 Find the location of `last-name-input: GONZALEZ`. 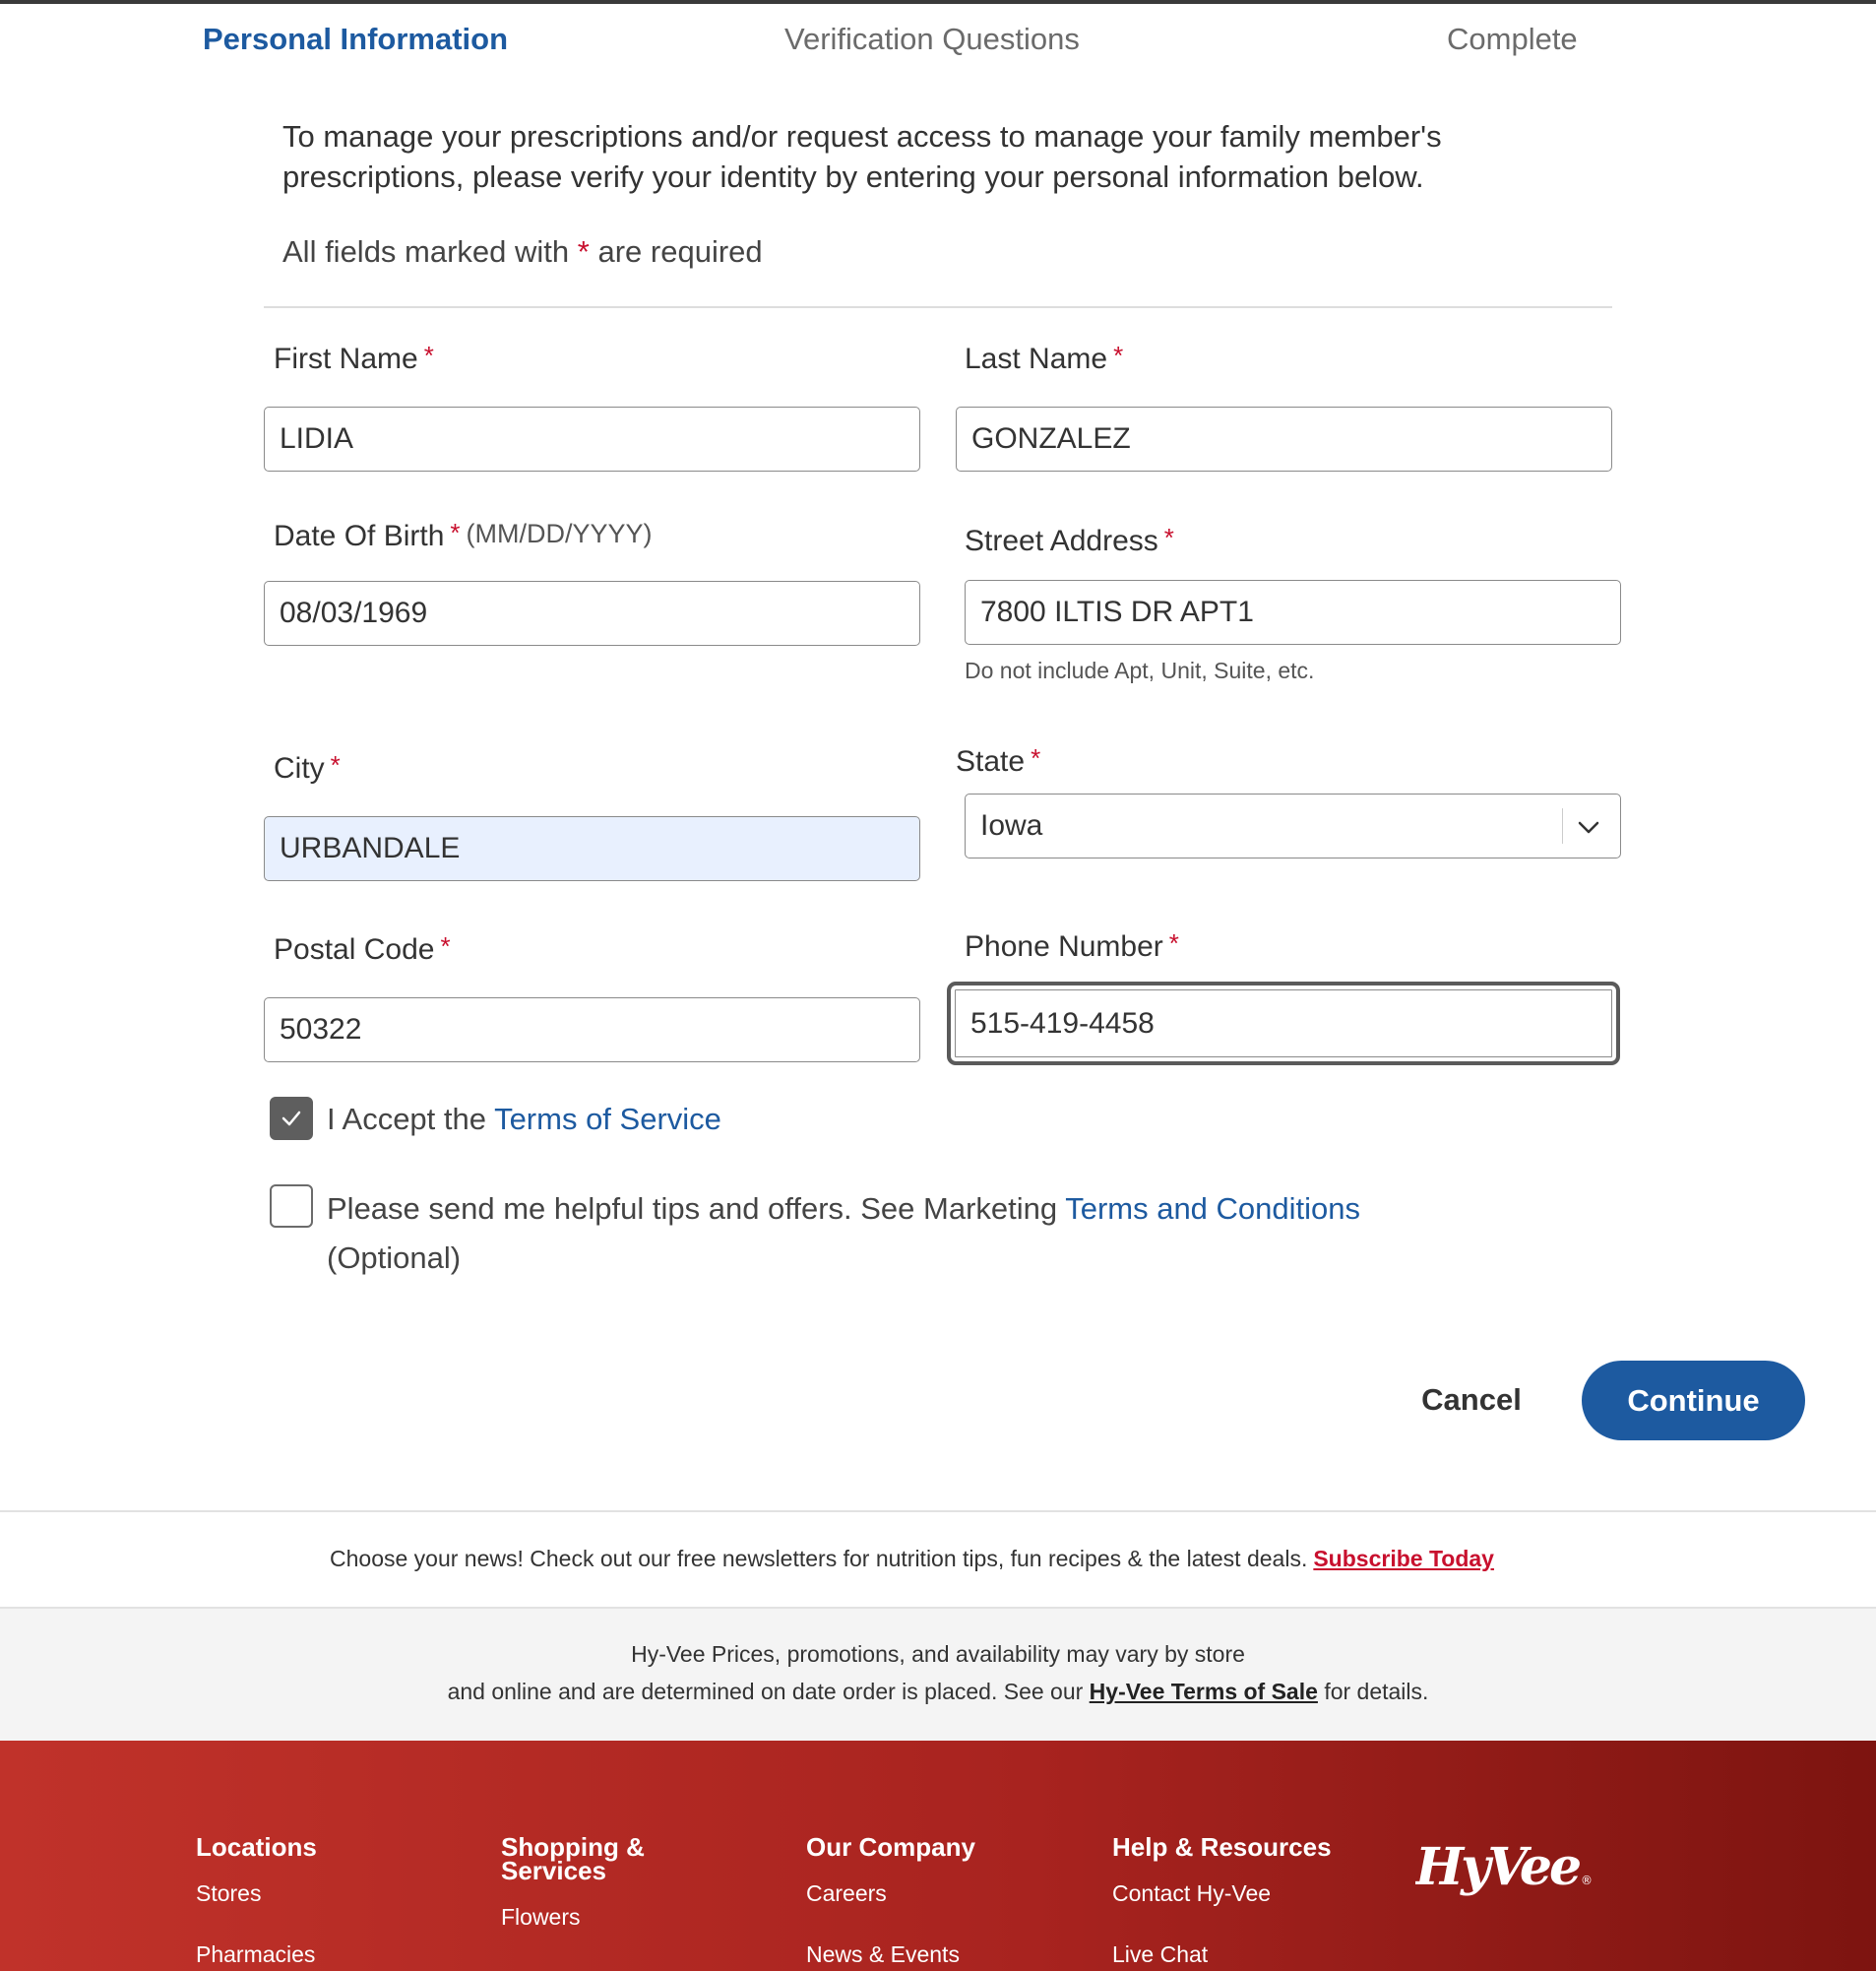

last-name-input: GONZALEZ is located at coordinates (1284, 440).